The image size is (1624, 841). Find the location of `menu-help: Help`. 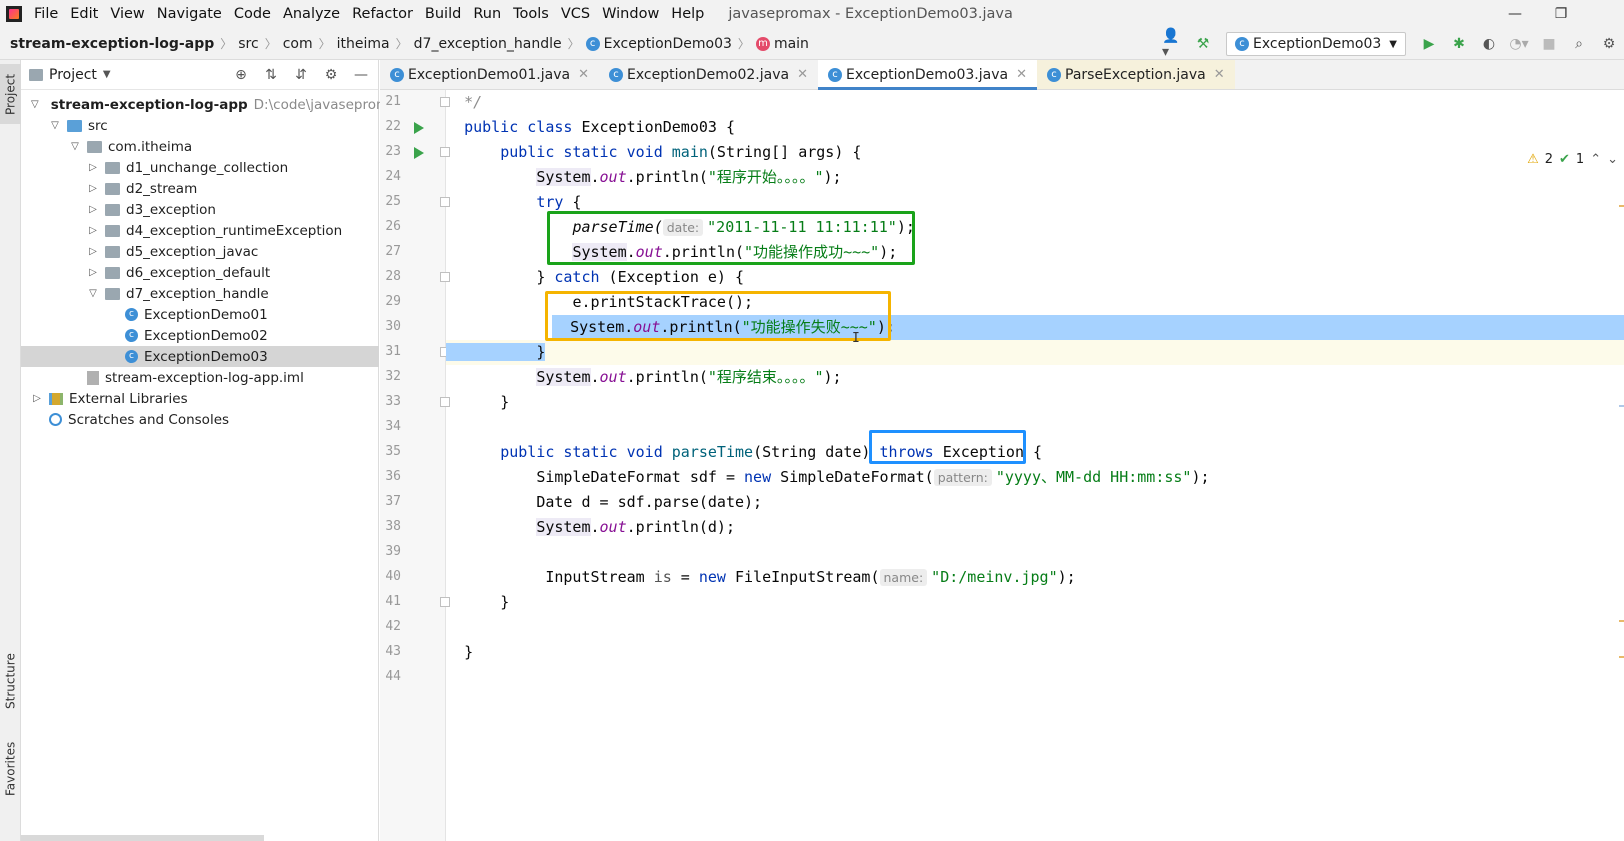

menu-help: Help is located at coordinates (687, 14).